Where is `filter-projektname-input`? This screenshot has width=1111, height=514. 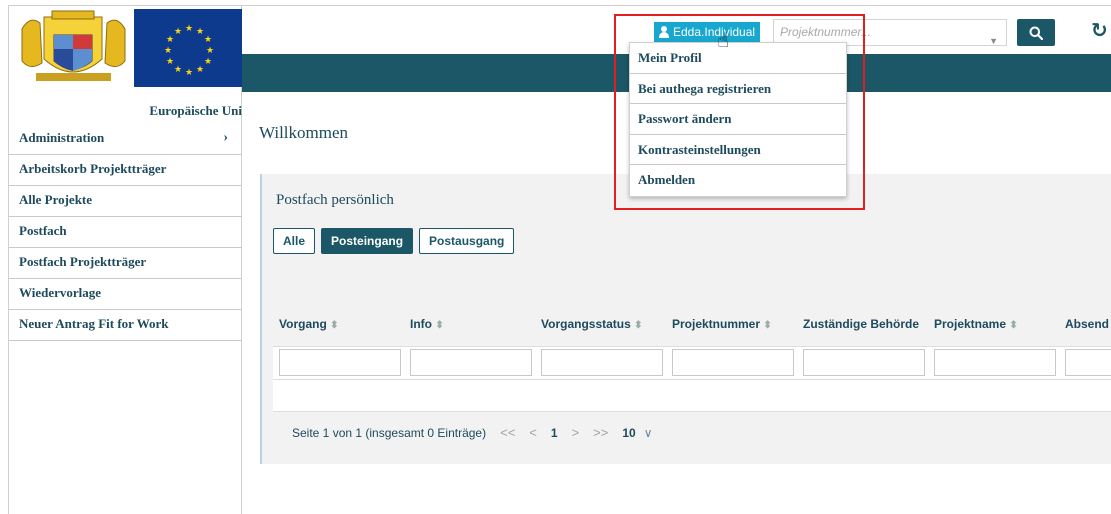 filter-projektname-input is located at coordinates (995, 362).